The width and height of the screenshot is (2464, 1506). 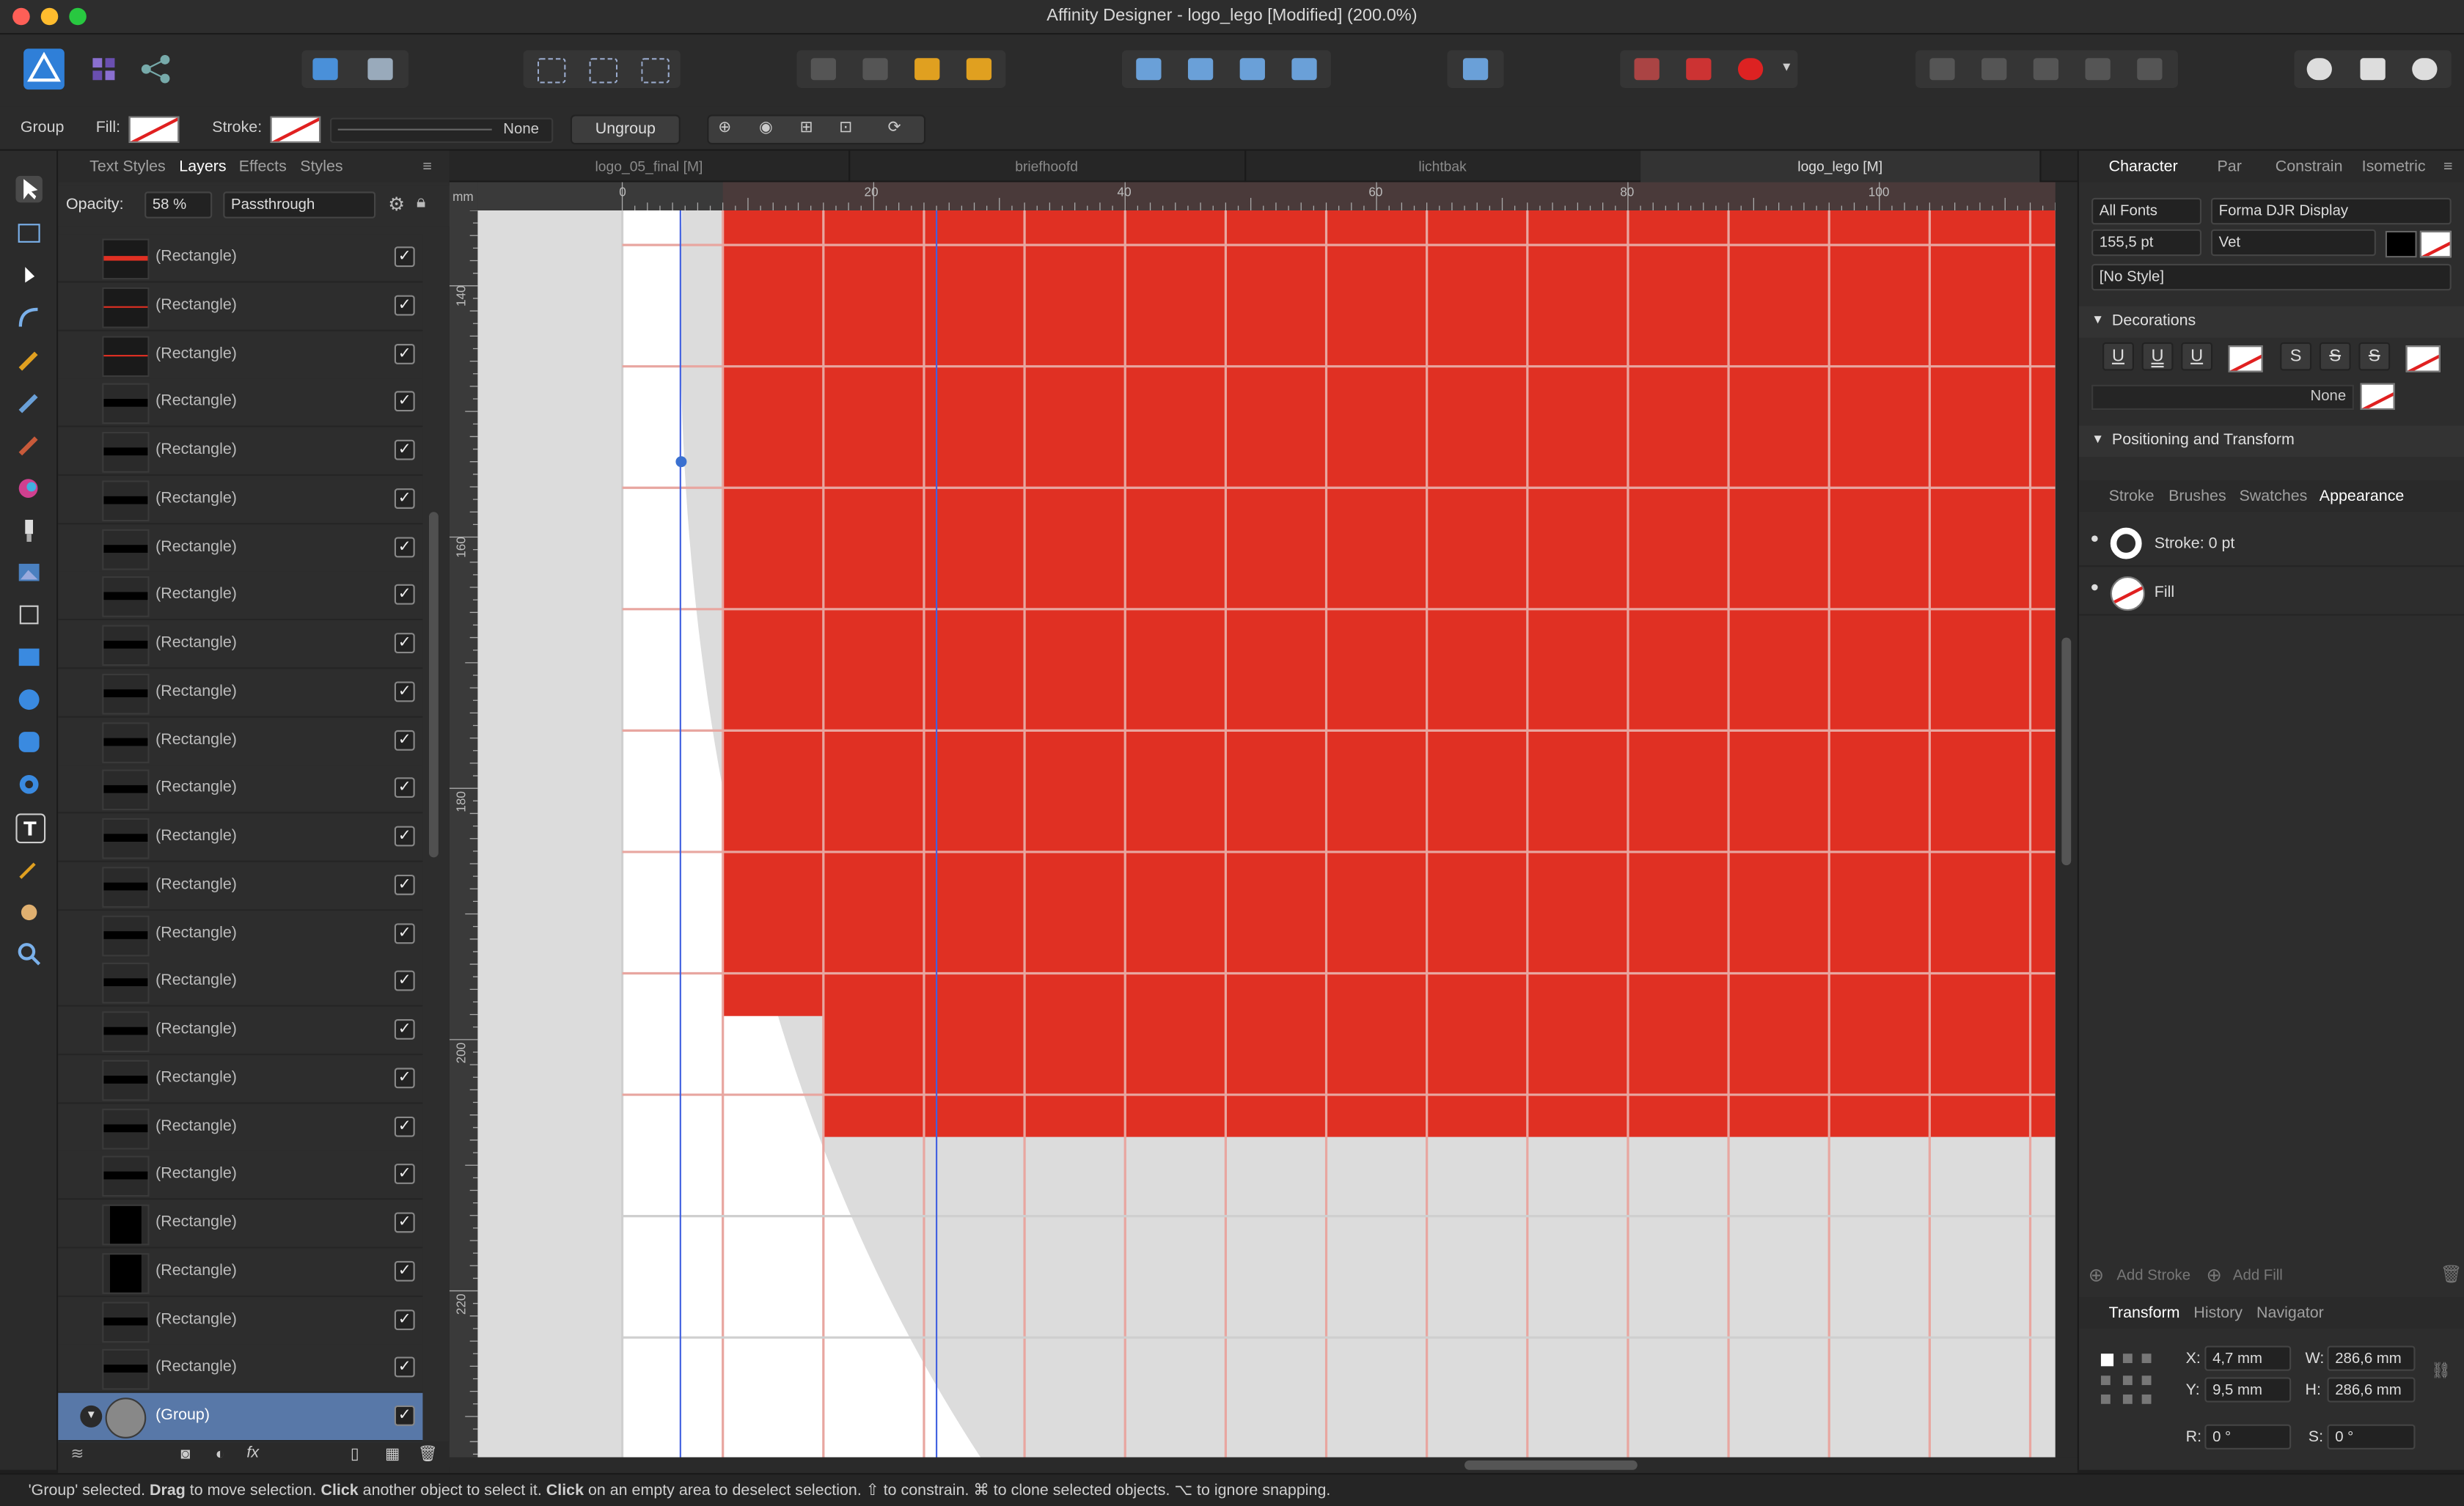 I want to click on stroke-style-field: None, so click(x=441, y=130).